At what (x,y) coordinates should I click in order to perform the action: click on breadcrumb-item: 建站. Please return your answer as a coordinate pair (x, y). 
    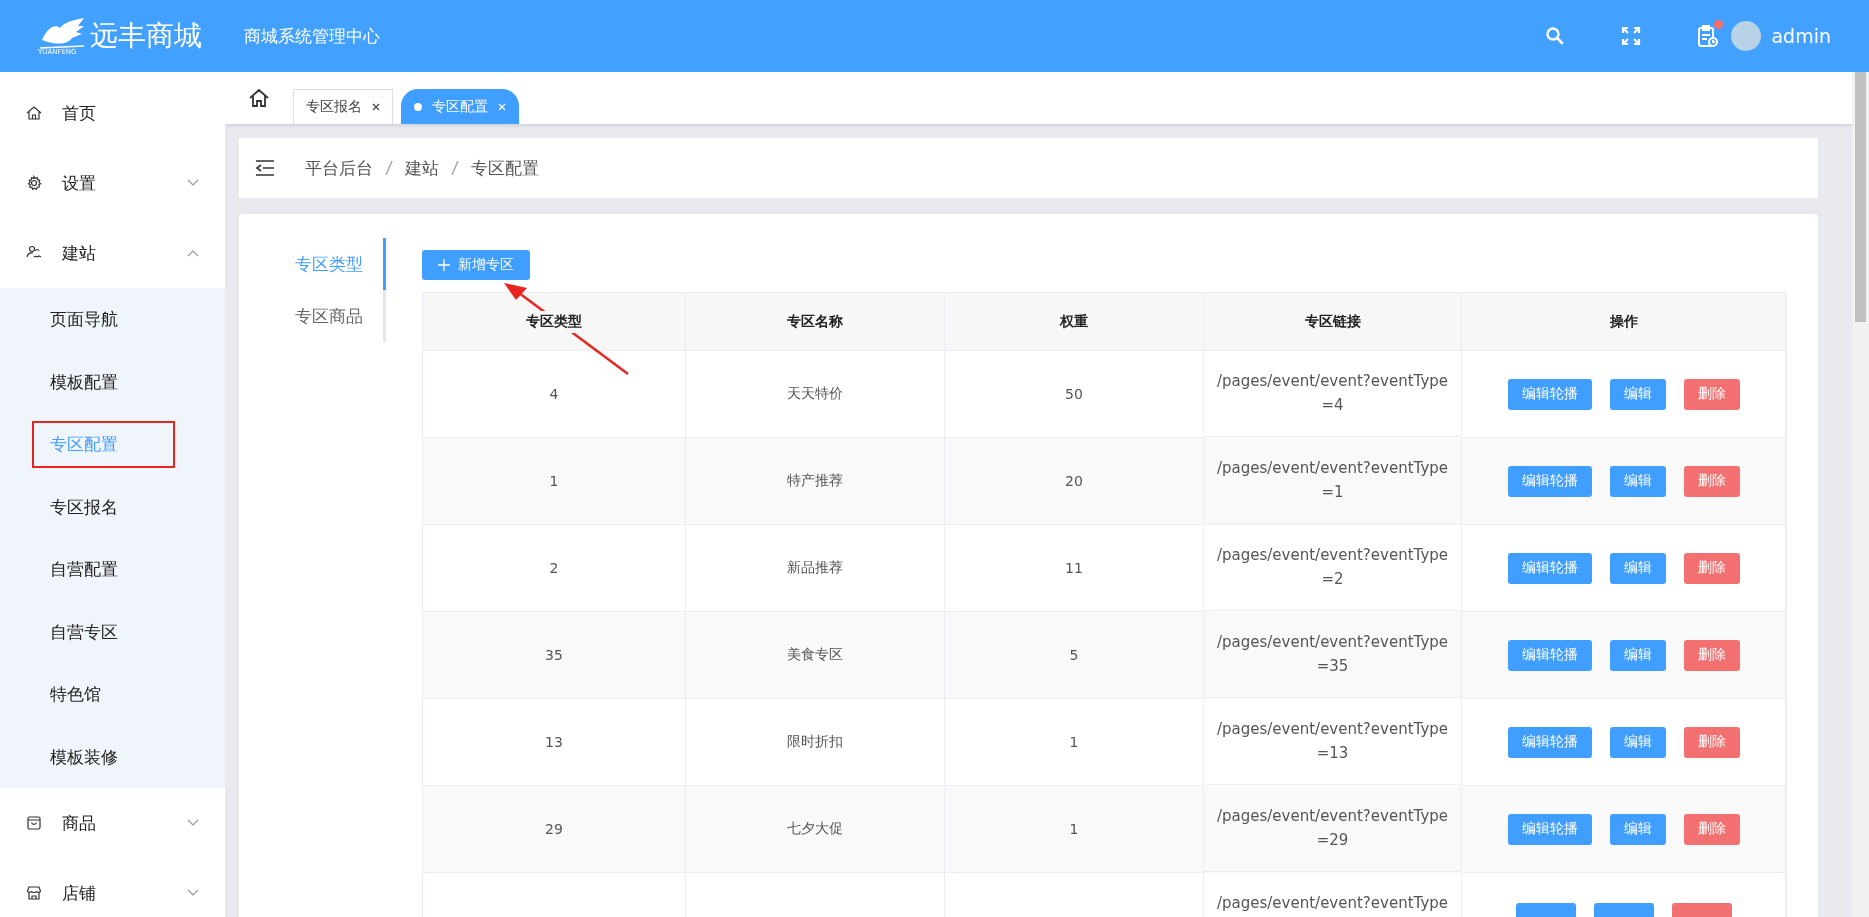
    Looking at the image, I should click on (422, 168).